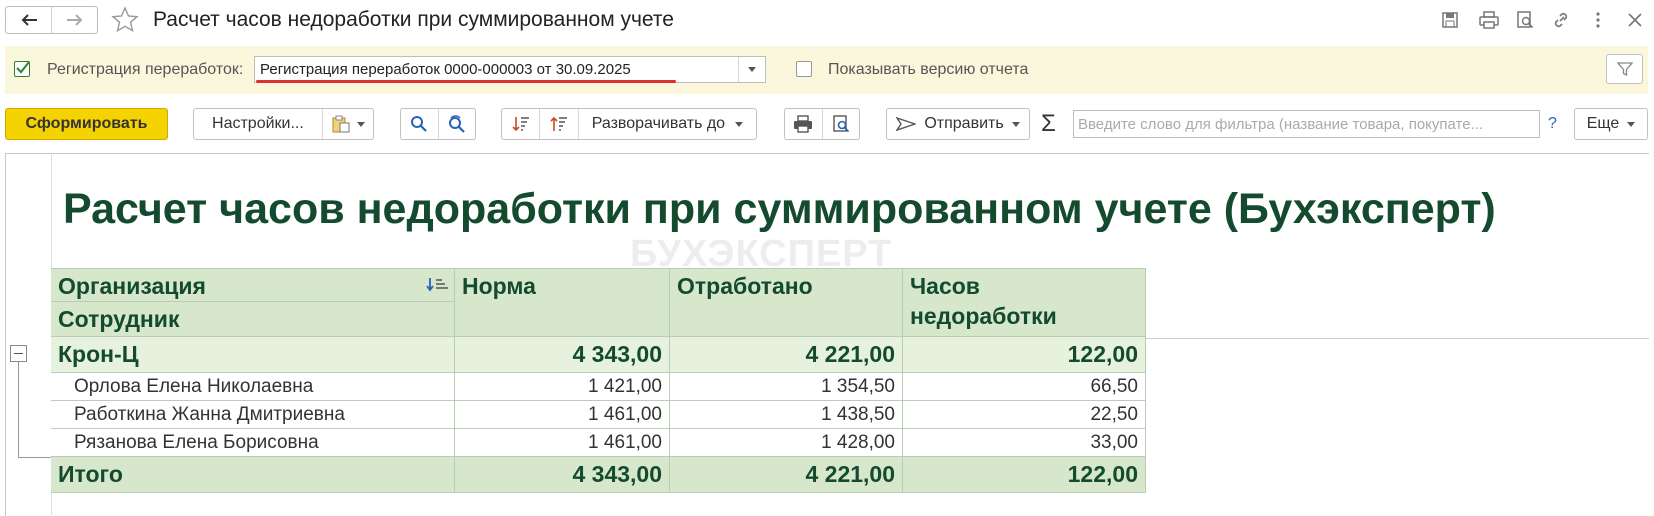 The image size is (1654, 516). I want to click on tree-line-end, so click(34, 457).